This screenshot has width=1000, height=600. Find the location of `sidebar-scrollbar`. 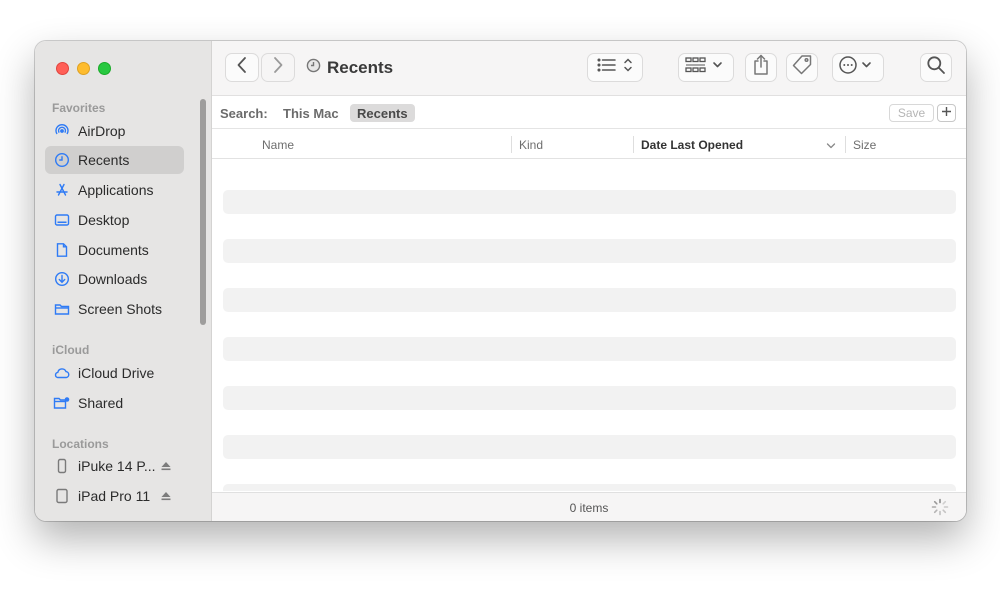

sidebar-scrollbar is located at coordinates (203, 212).